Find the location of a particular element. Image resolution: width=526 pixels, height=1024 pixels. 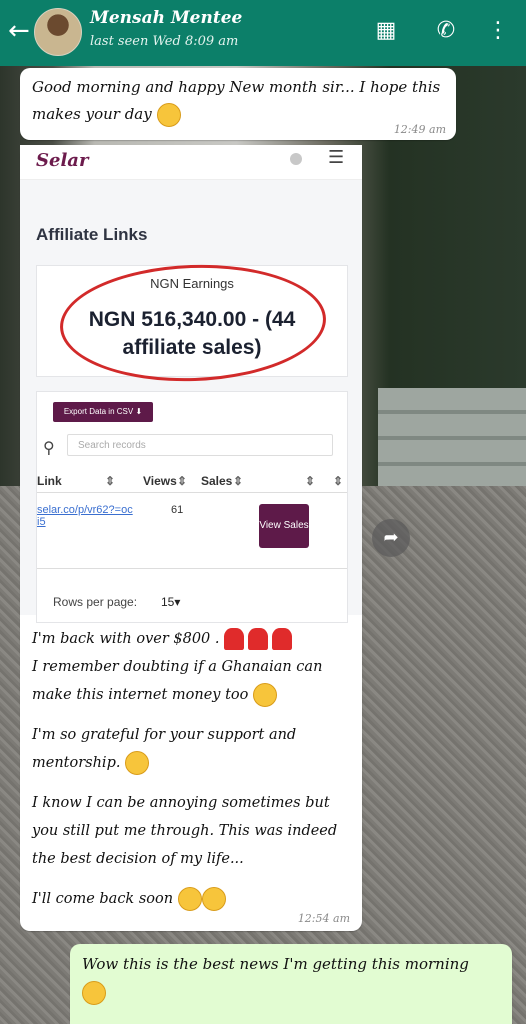

wallpaper-steps is located at coordinates (452, 443).